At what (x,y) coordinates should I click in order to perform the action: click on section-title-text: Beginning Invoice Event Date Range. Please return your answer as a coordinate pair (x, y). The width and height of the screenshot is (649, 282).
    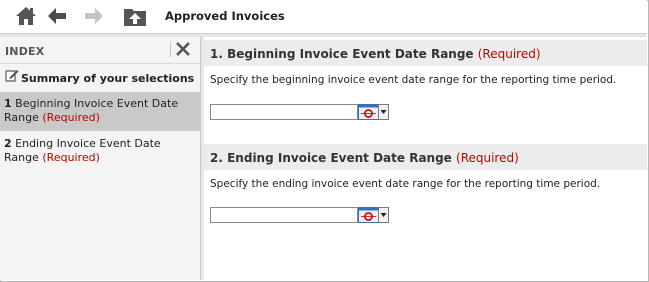
    Looking at the image, I should click on (350, 54).